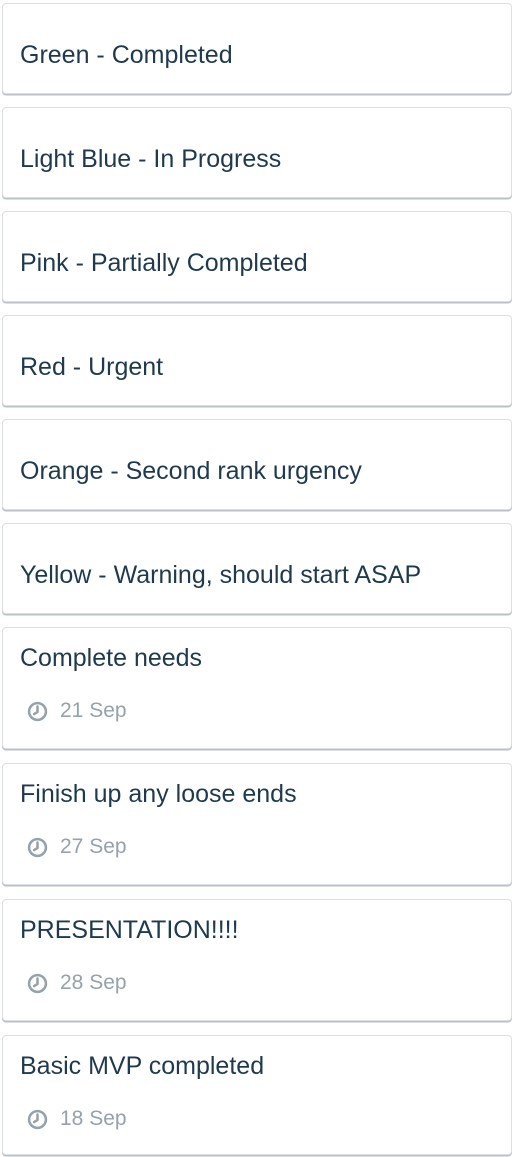 This screenshot has height=1157, width=515. What do you see at coordinates (93, 710) in the screenshot?
I see `due-date-text: 21 Sep` at bounding box center [93, 710].